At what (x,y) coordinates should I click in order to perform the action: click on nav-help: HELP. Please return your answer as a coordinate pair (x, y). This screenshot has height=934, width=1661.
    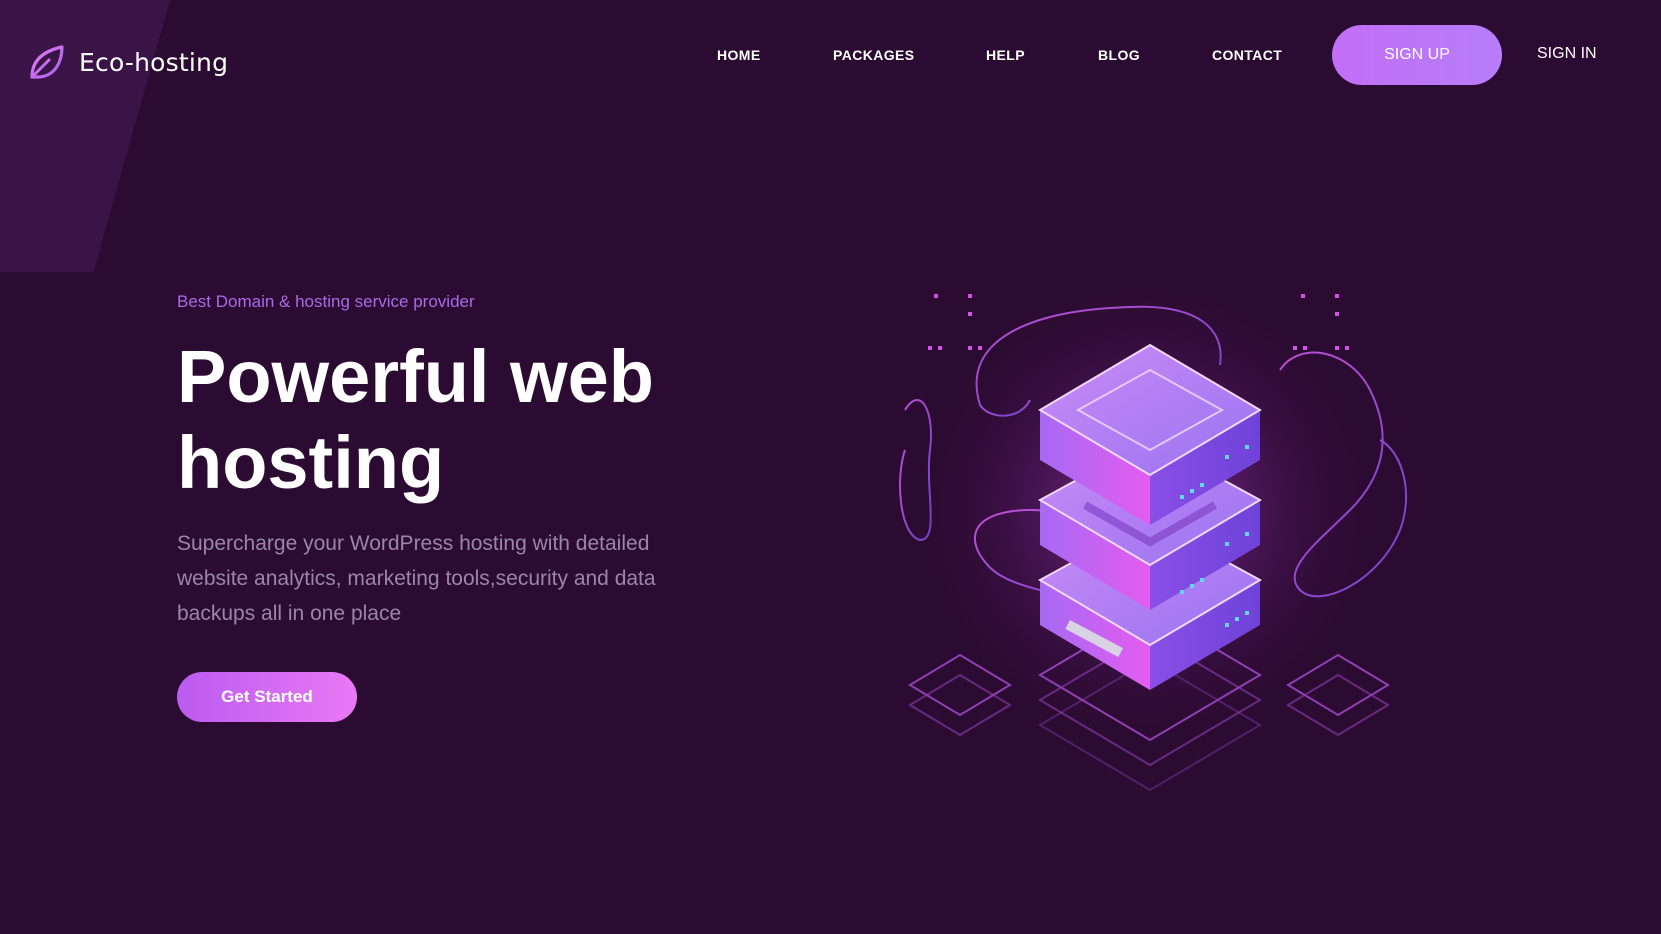
    Looking at the image, I should click on (1005, 55).